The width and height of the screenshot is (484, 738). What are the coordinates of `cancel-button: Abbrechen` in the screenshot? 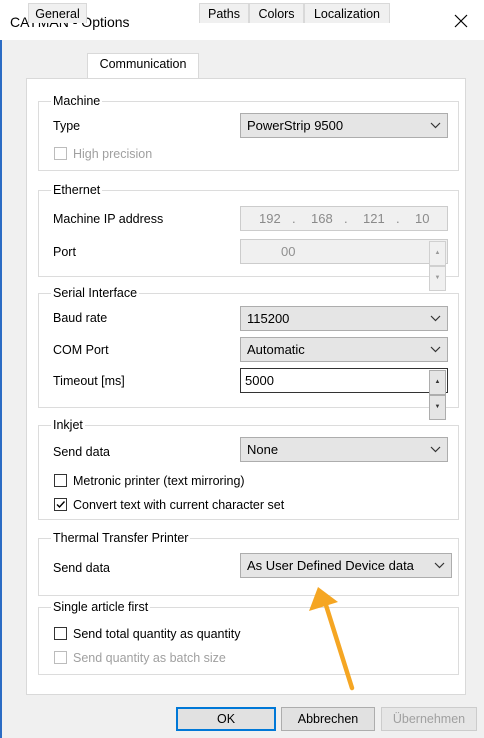 It's located at (328, 719).